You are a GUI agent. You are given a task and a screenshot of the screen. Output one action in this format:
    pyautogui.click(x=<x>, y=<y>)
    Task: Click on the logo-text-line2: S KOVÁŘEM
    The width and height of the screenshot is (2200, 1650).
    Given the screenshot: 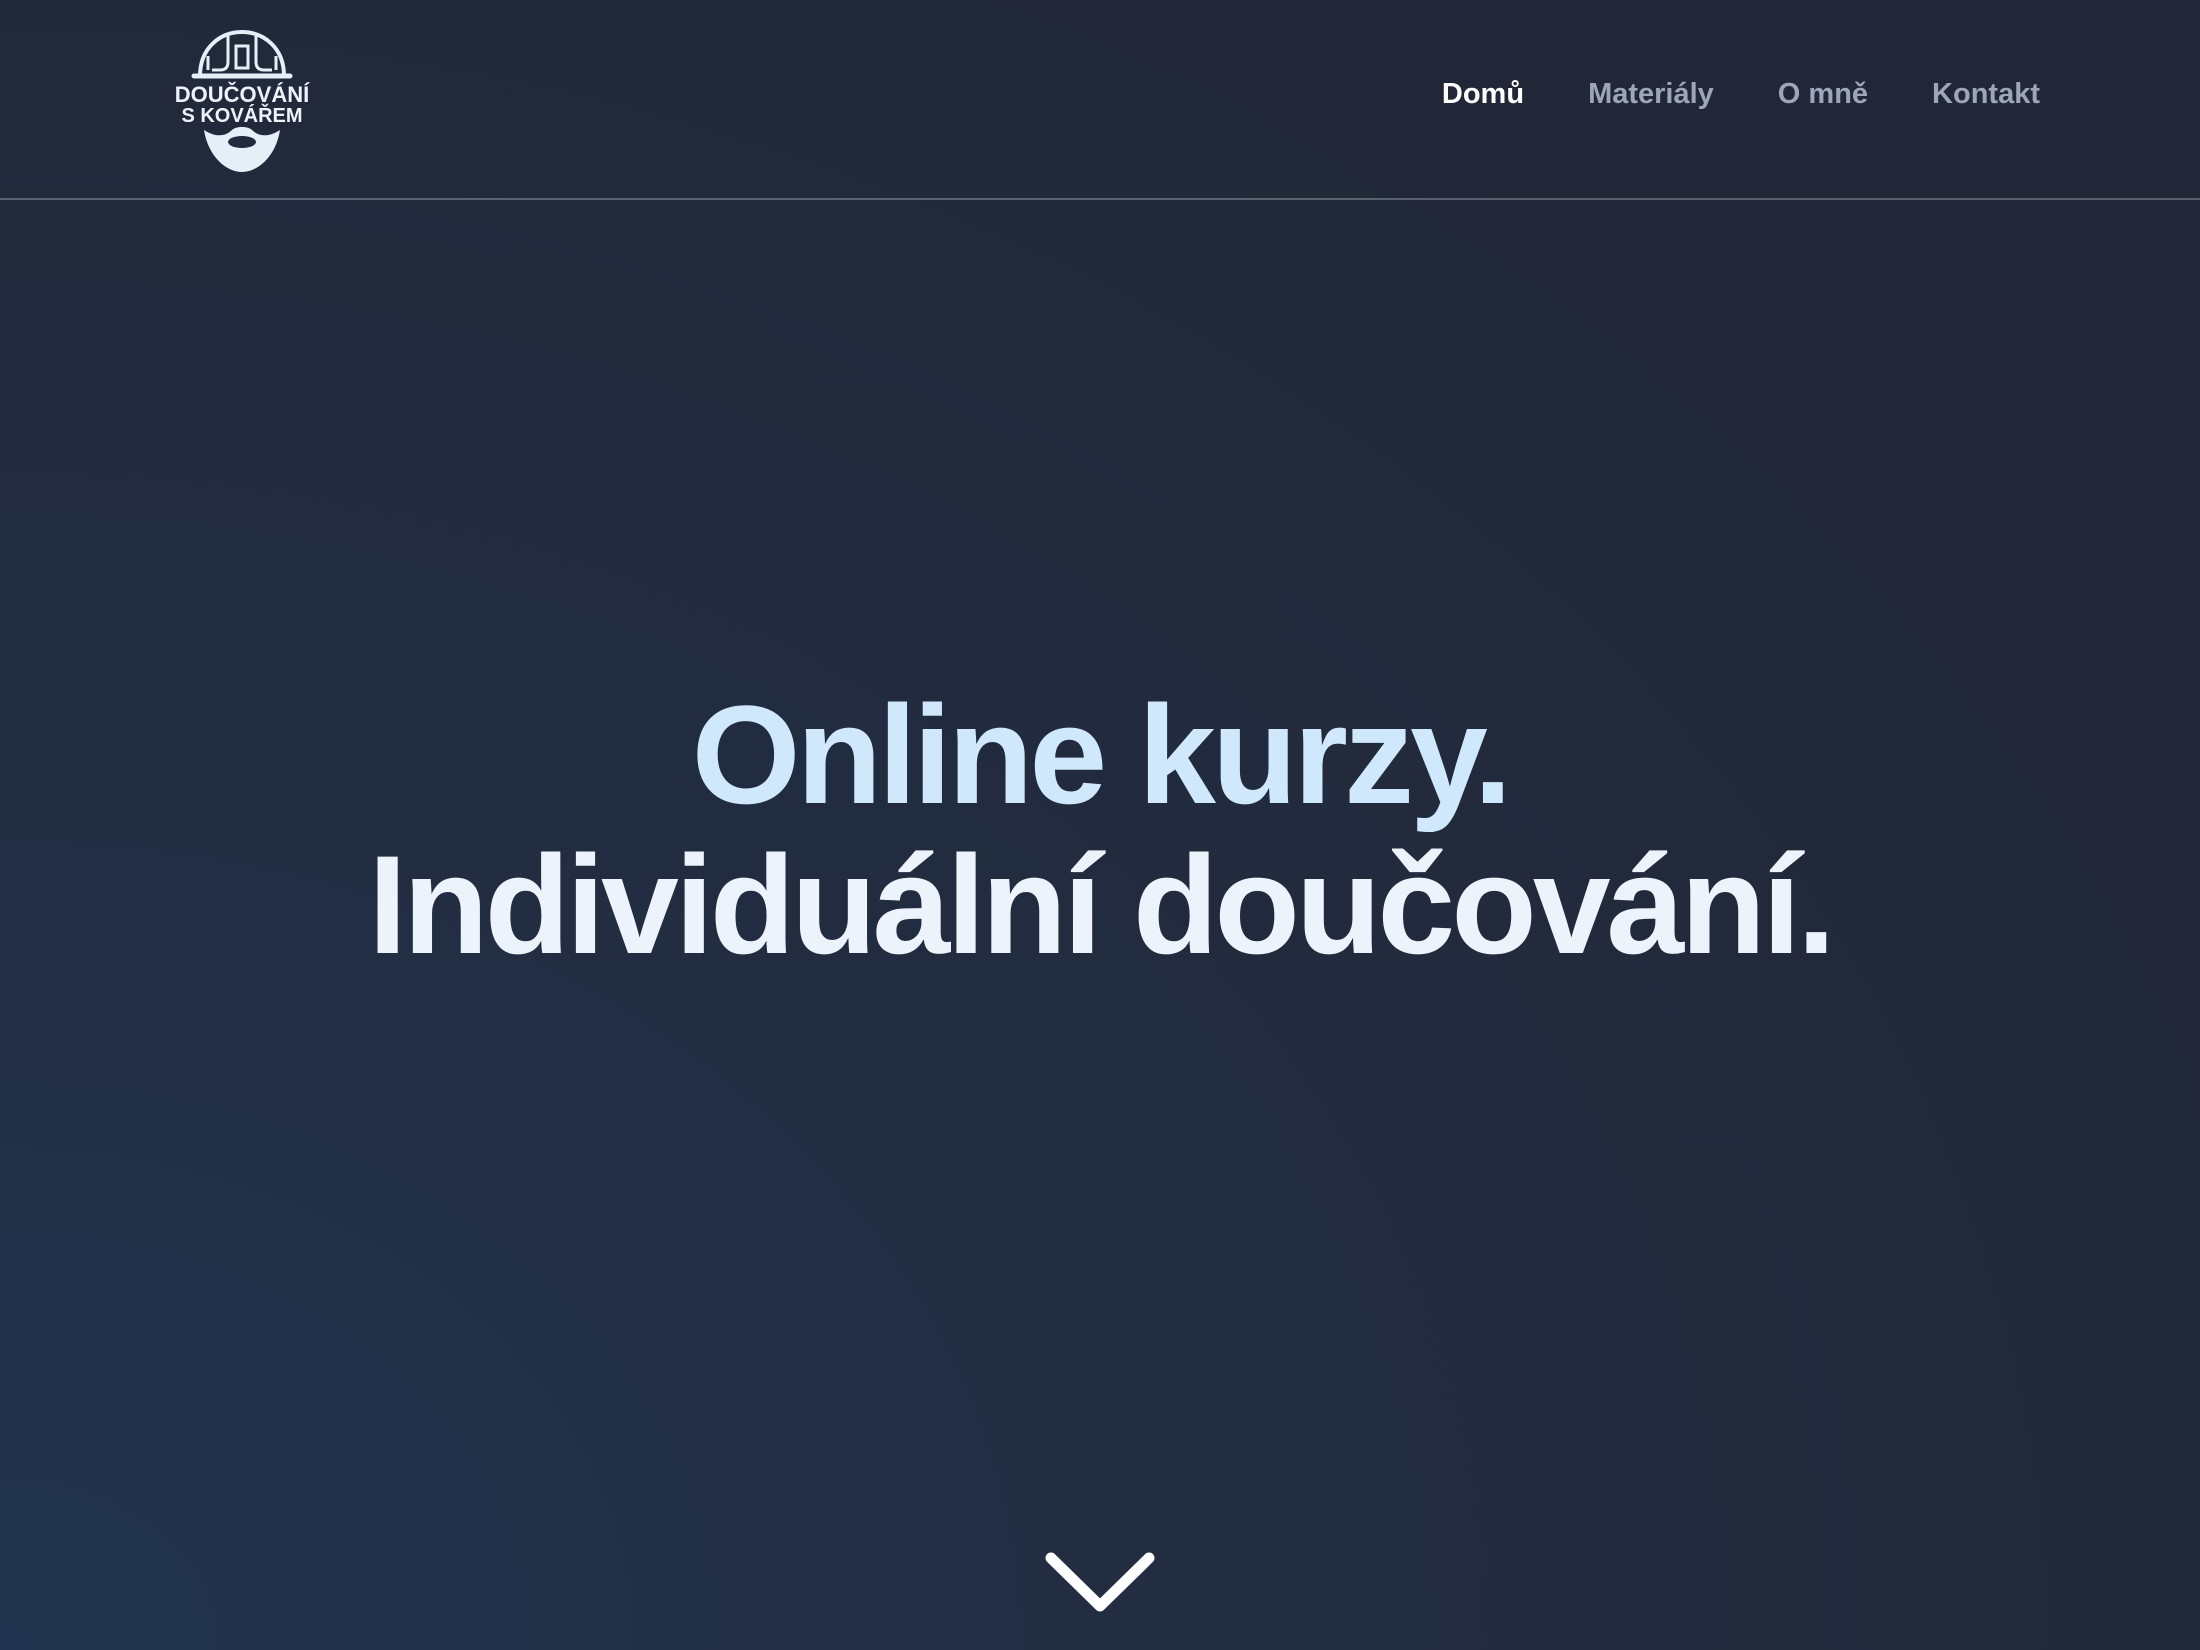 What is the action you would take?
    pyautogui.click(x=241, y=115)
    